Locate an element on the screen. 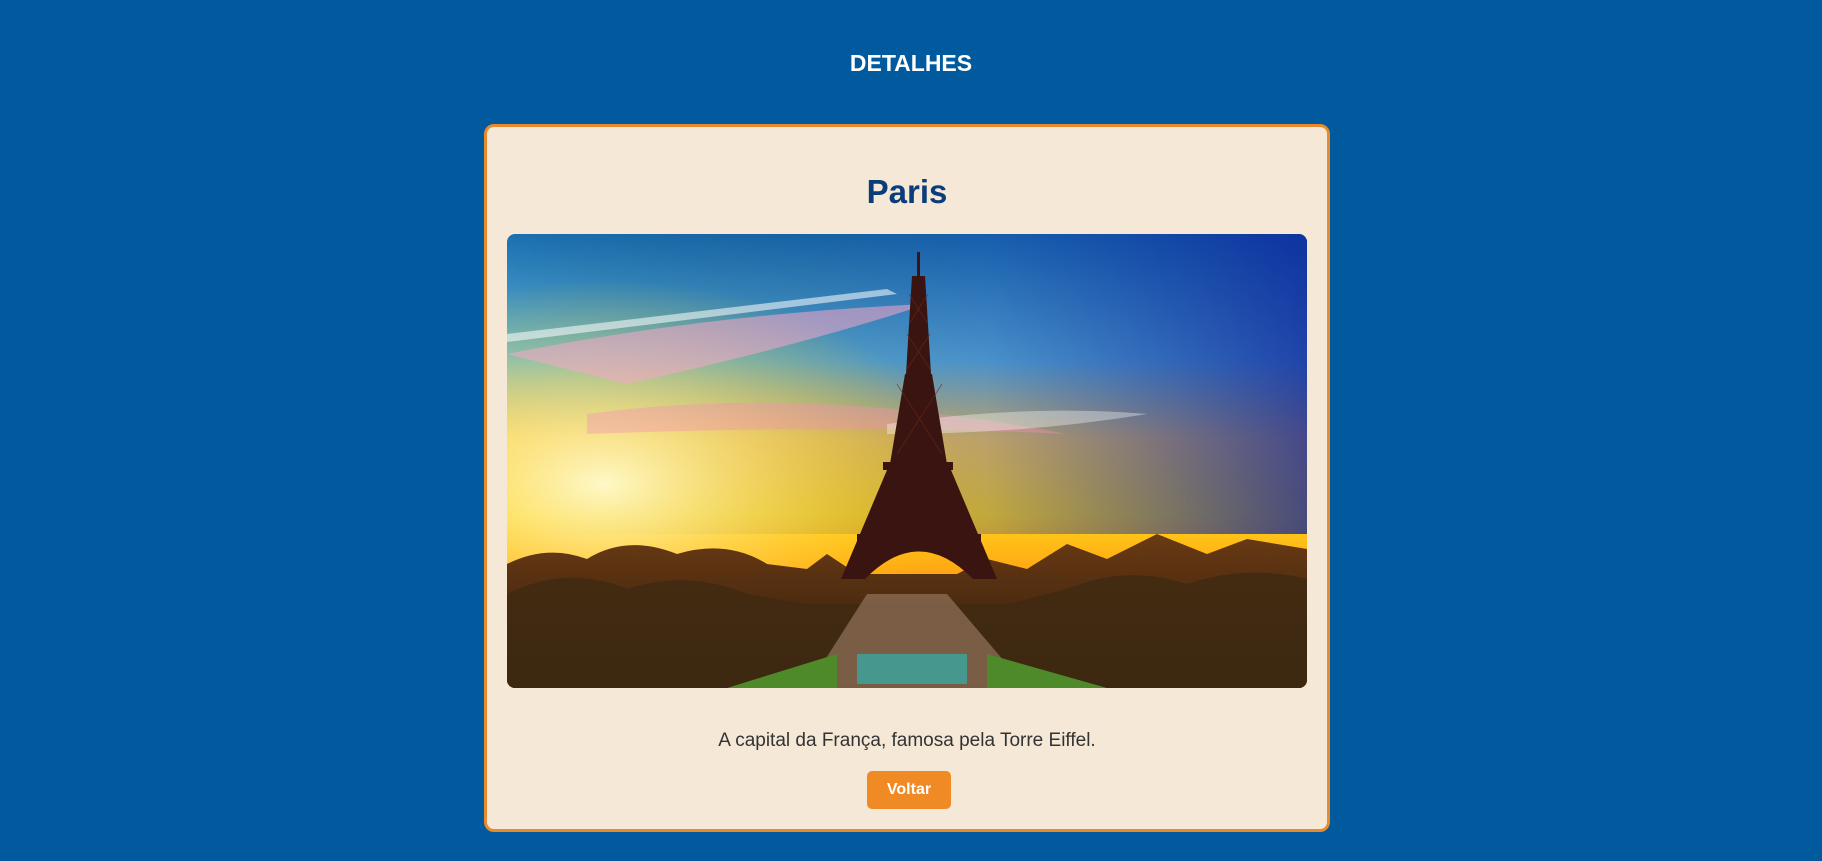 This screenshot has height=861, width=1822. back-button: Voltar is located at coordinates (909, 790).